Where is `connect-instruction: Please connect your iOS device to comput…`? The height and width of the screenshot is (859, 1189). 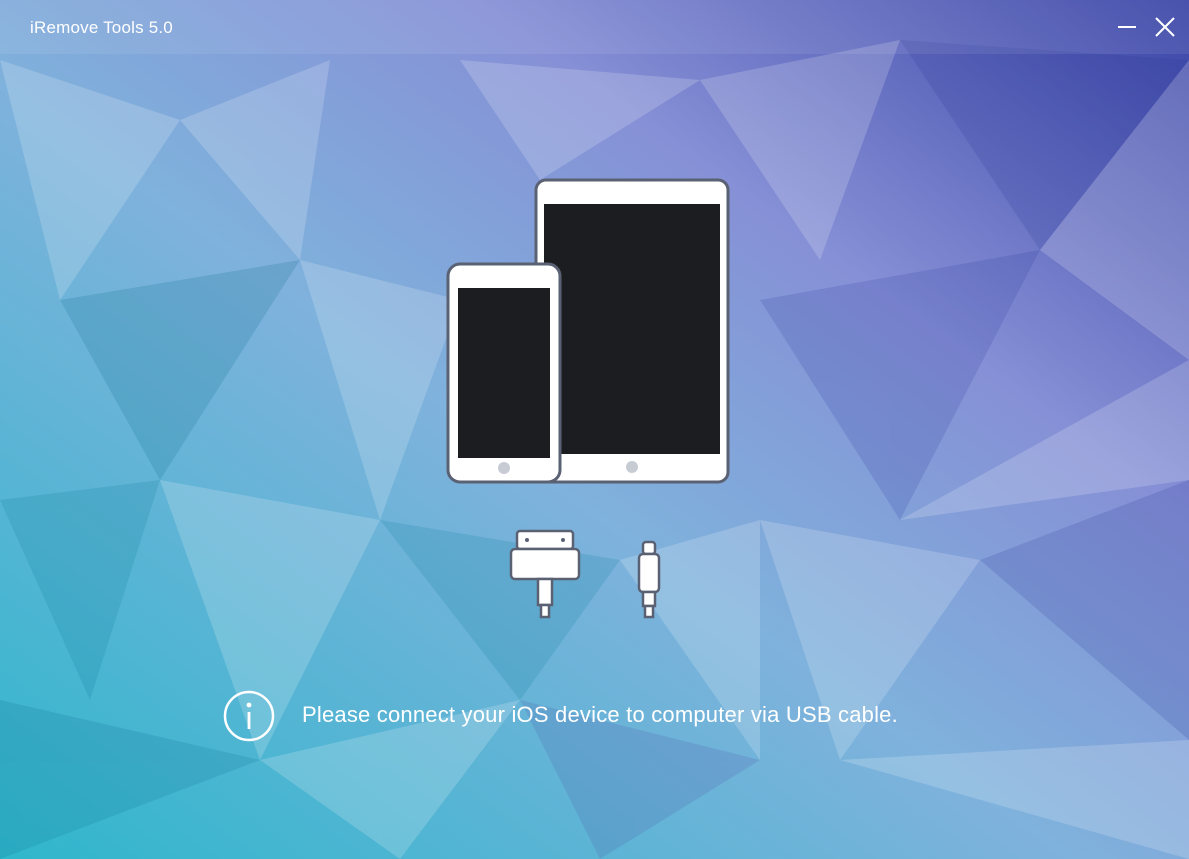 connect-instruction: Please connect your iOS device to comput… is located at coordinates (652, 716).